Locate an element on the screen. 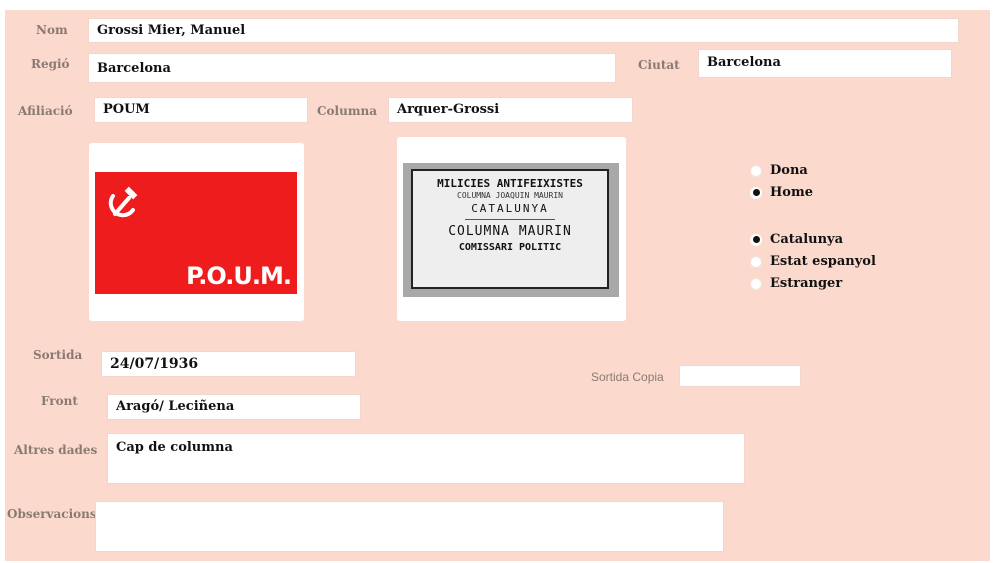 Image resolution: width=995 pixels, height=563 pixels. origin-option-estranger: Estranger is located at coordinates (796, 283).